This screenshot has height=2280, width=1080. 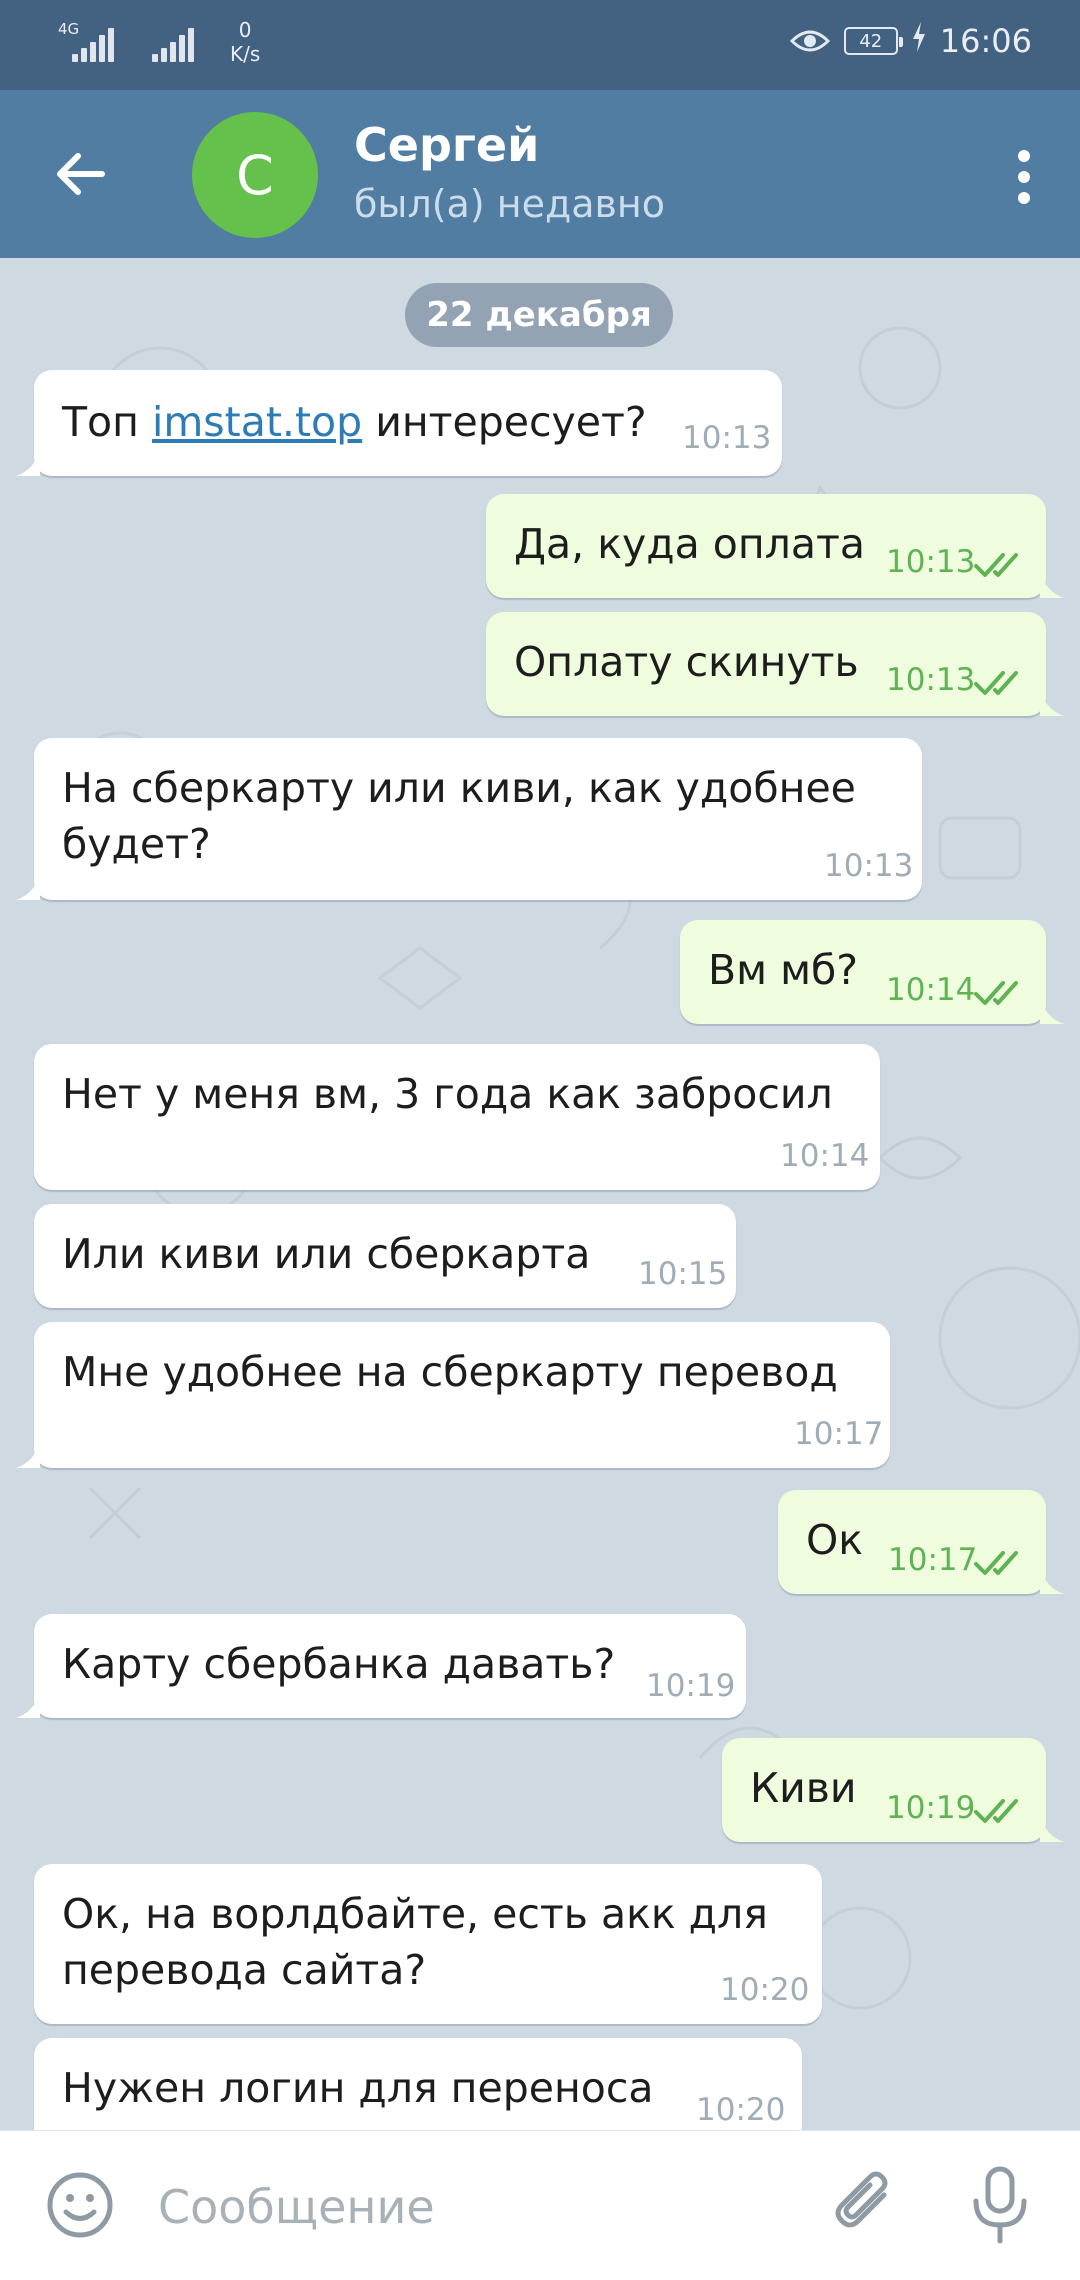 What do you see at coordinates (510, 204) in the screenshot?
I see `contact-status: был(а) недавно` at bounding box center [510, 204].